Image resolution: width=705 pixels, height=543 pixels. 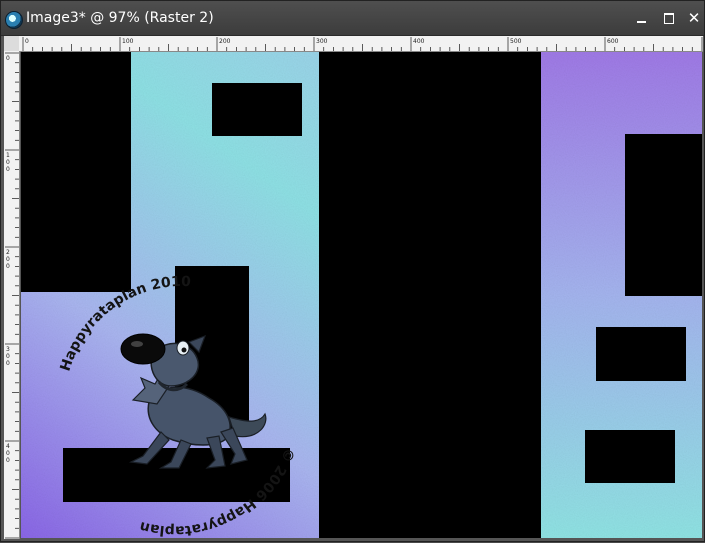 What do you see at coordinates (642, 18) in the screenshot?
I see `minimize-button` at bounding box center [642, 18].